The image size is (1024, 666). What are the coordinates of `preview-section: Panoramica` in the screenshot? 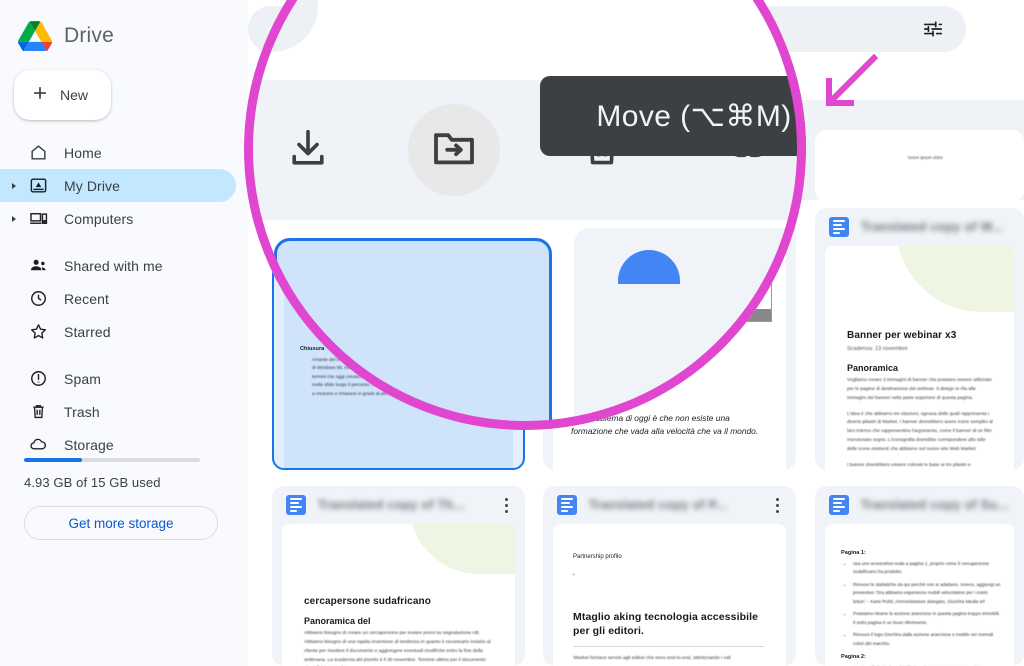 It's located at (873, 368).